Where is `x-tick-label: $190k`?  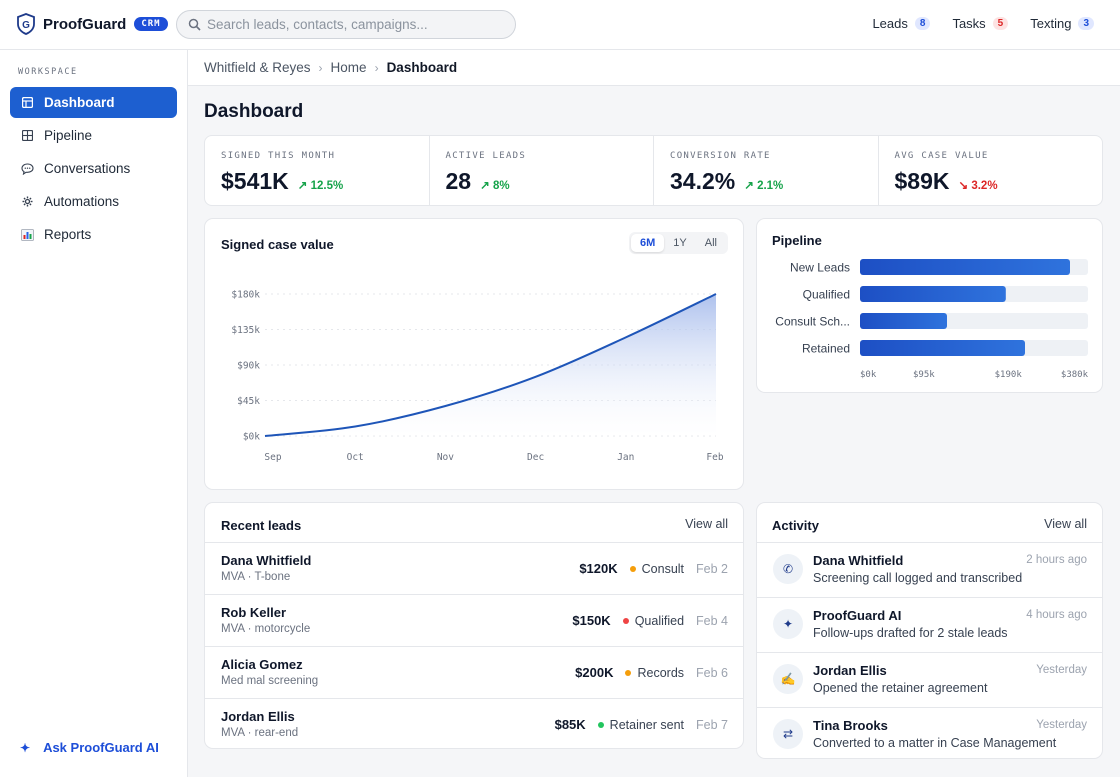
x-tick-label: $190k is located at coordinates (1009, 375).